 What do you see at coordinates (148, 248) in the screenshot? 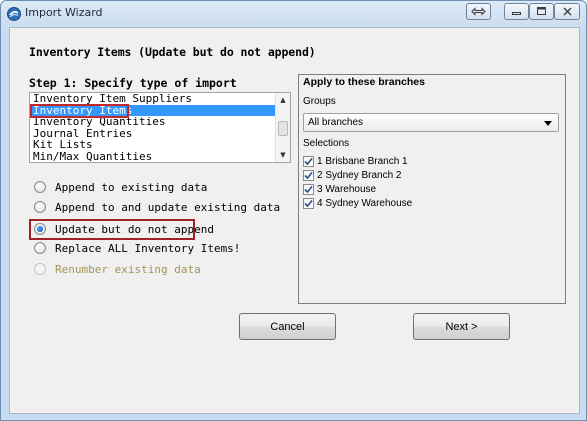
I see `option-replace-all-label: Replace ALL Inventory Items!` at bounding box center [148, 248].